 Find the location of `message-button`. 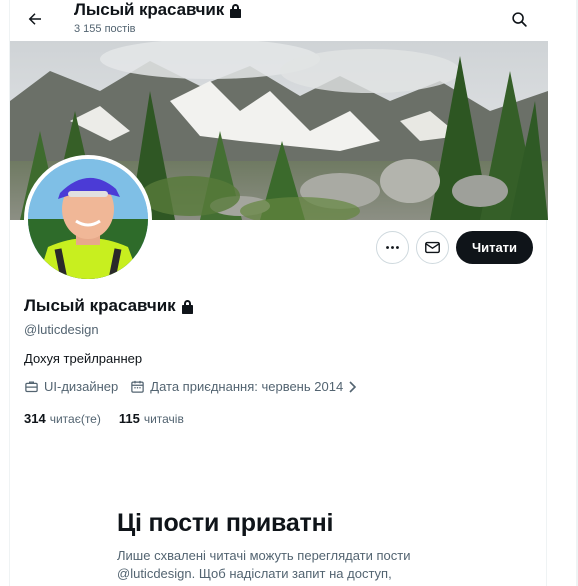

message-button is located at coordinates (432, 247).